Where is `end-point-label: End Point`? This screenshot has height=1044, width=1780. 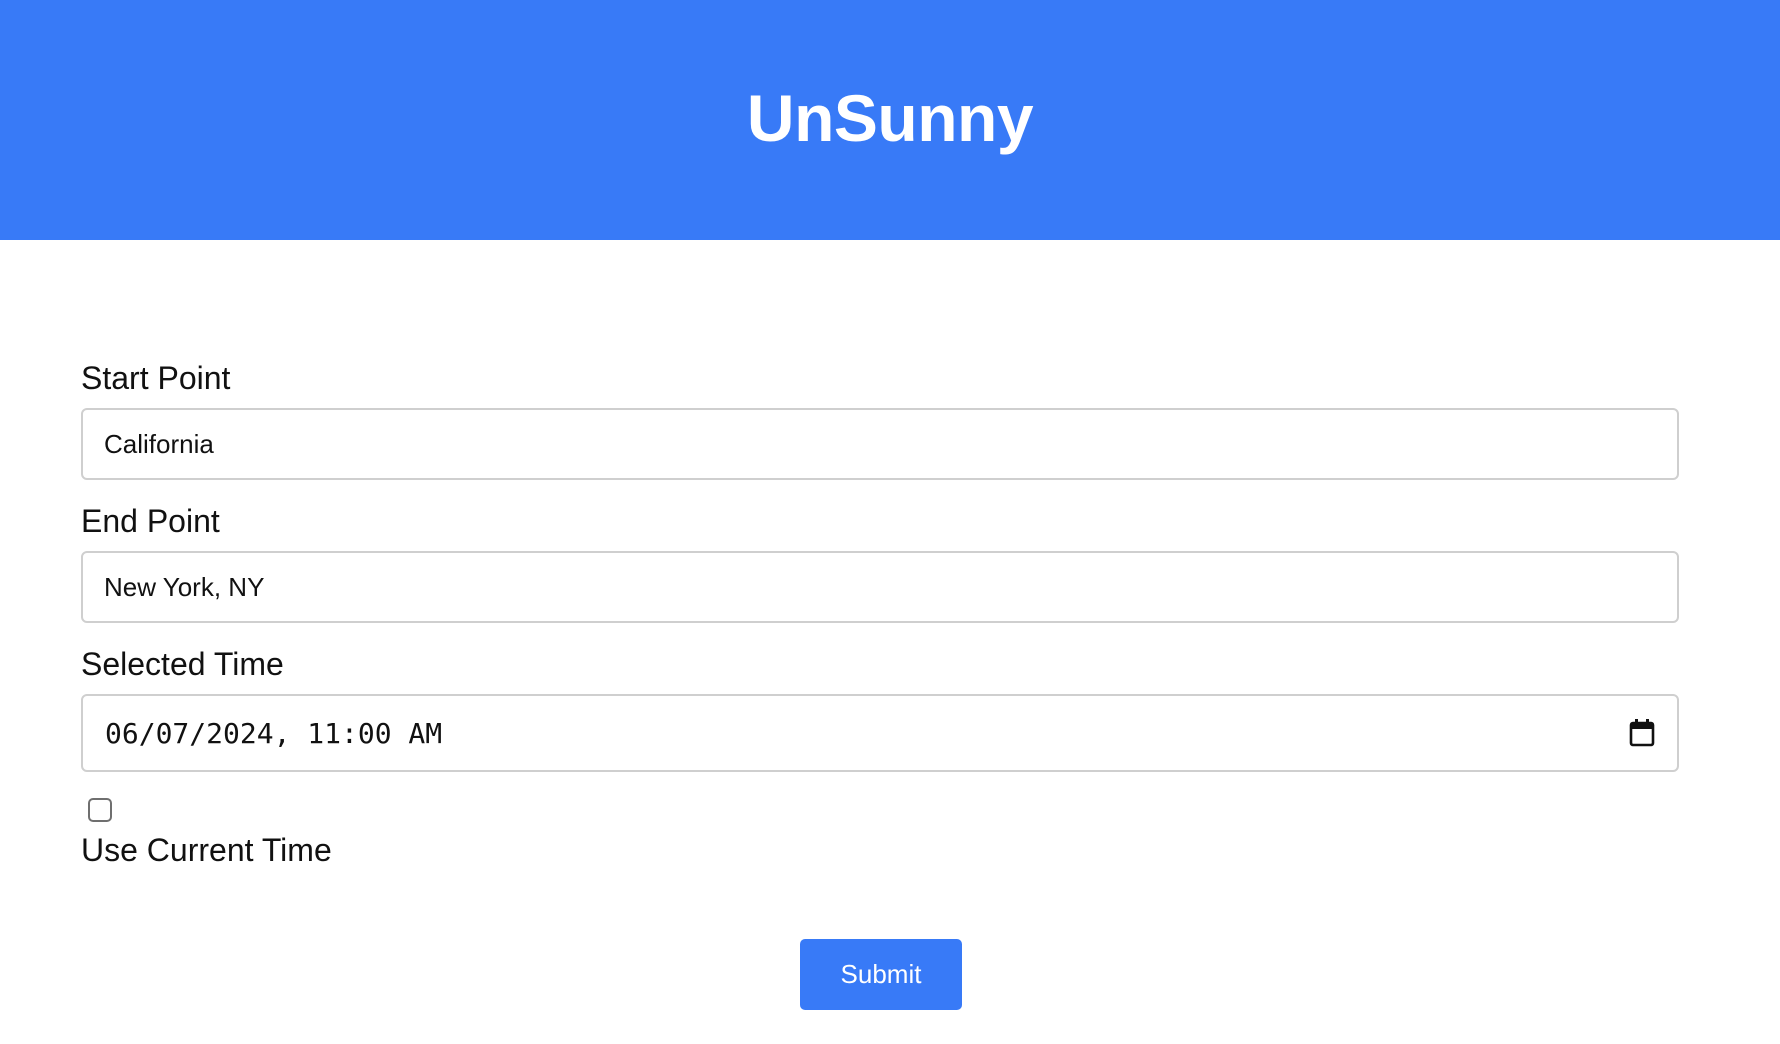
end-point-label: End Point is located at coordinates (150, 521).